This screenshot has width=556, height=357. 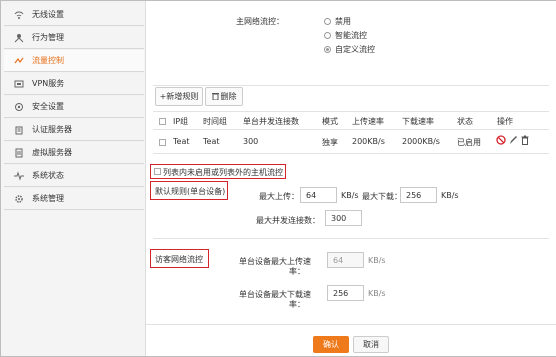 What do you see at coordinates (74, 130) in the screenshot?
I see `sidebar-item-auth-server: 认证服务器` at bounding box center [74, 130].